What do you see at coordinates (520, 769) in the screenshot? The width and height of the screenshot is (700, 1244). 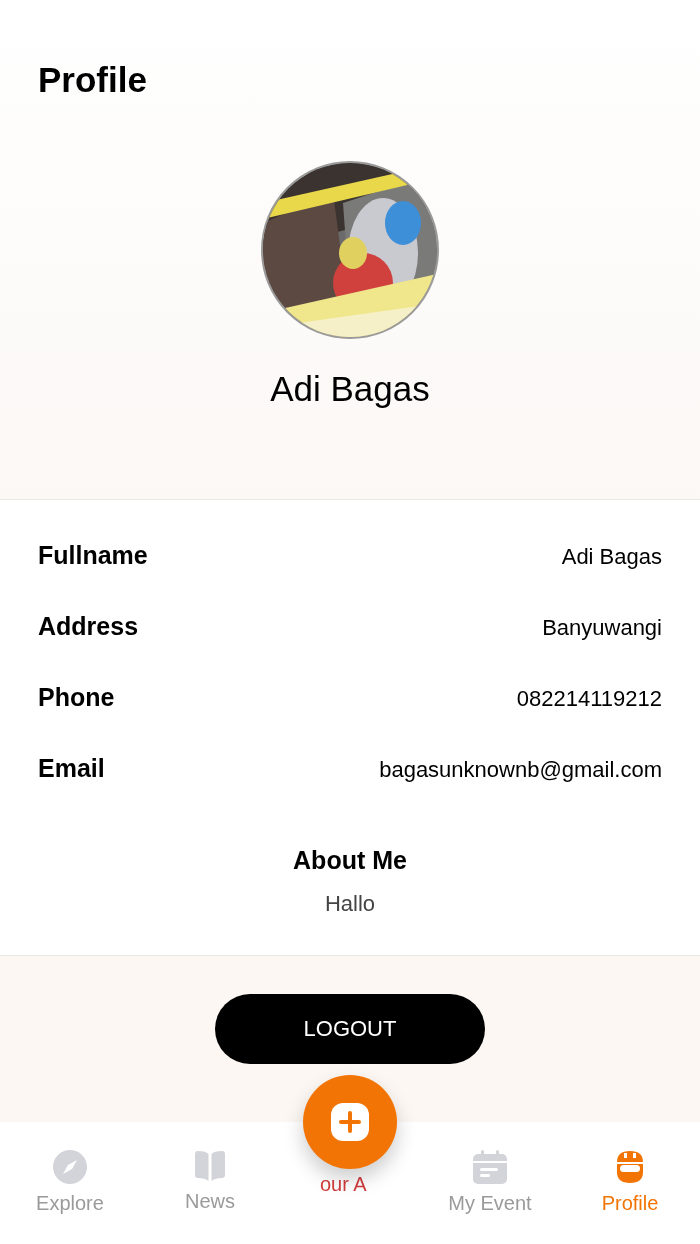 I see `field-value: bagasunknownb@gmail.com` at bounding box center [520, 769].